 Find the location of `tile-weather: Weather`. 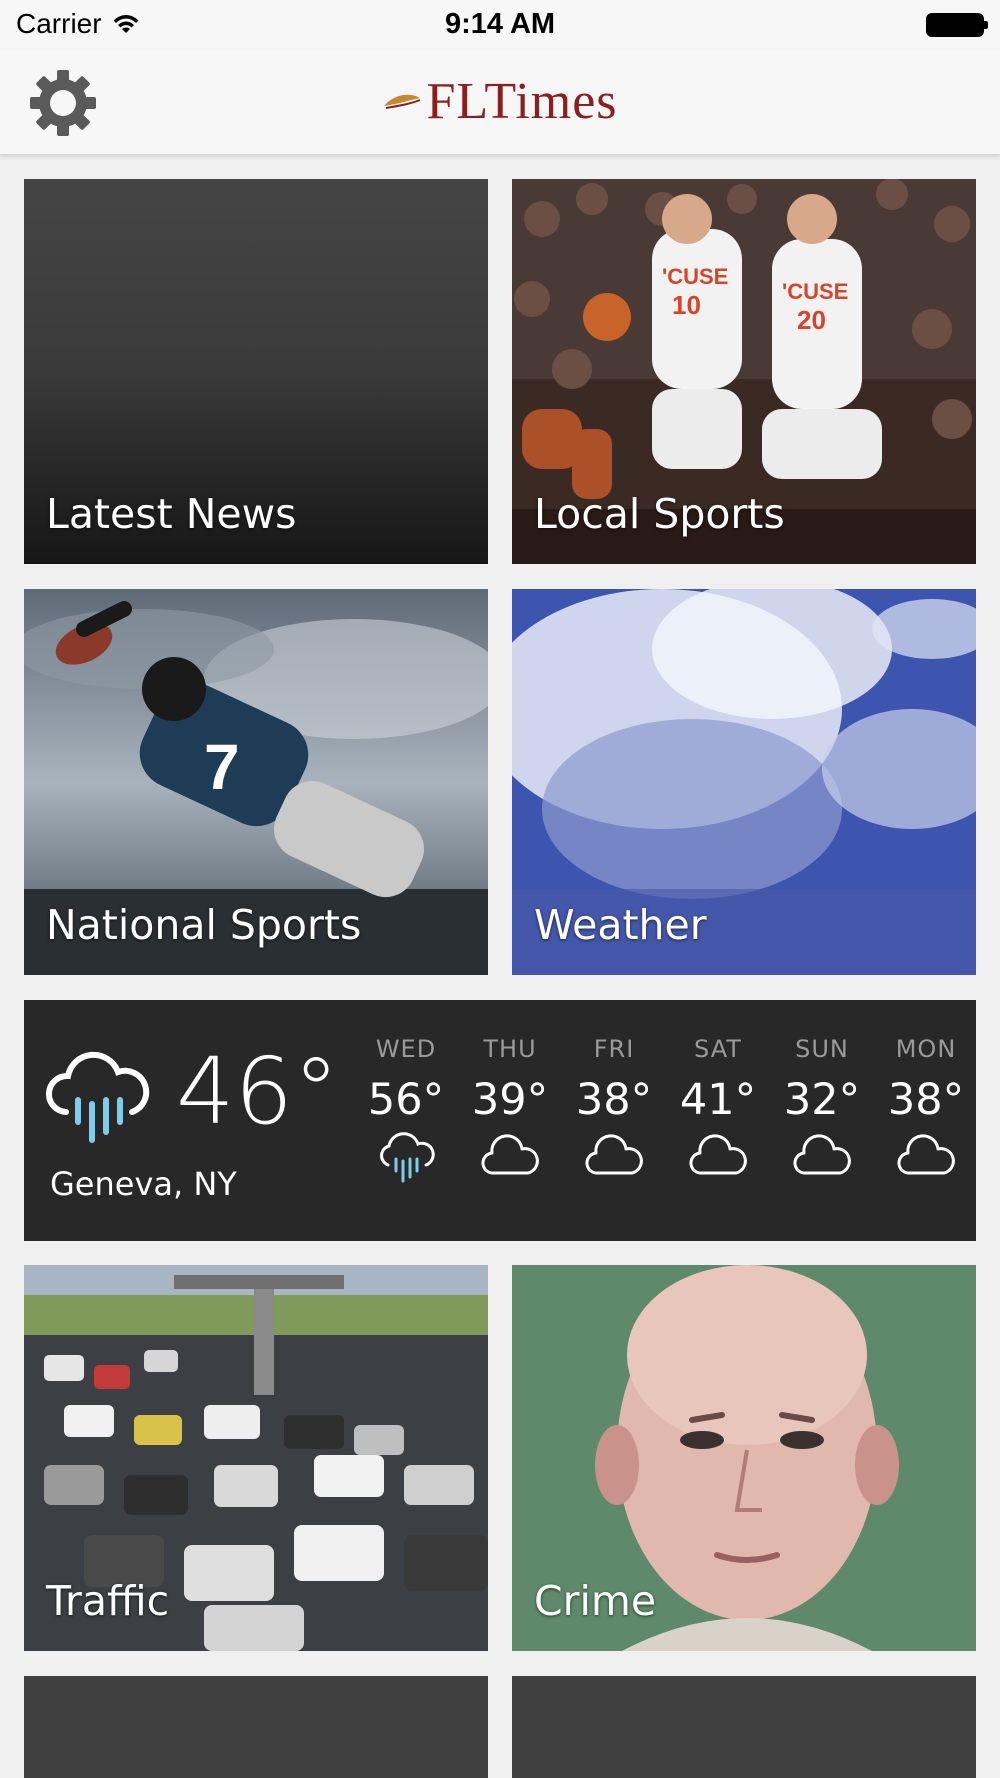

tile-weather: Weather is located at coordinates (744, 782).